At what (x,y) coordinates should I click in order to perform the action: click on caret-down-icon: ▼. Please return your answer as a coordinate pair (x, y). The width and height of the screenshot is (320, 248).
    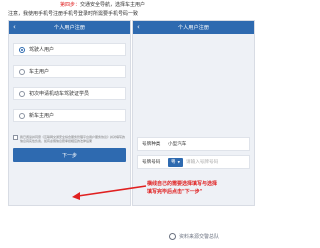
    Looking at the image, I should click on (178, 162).